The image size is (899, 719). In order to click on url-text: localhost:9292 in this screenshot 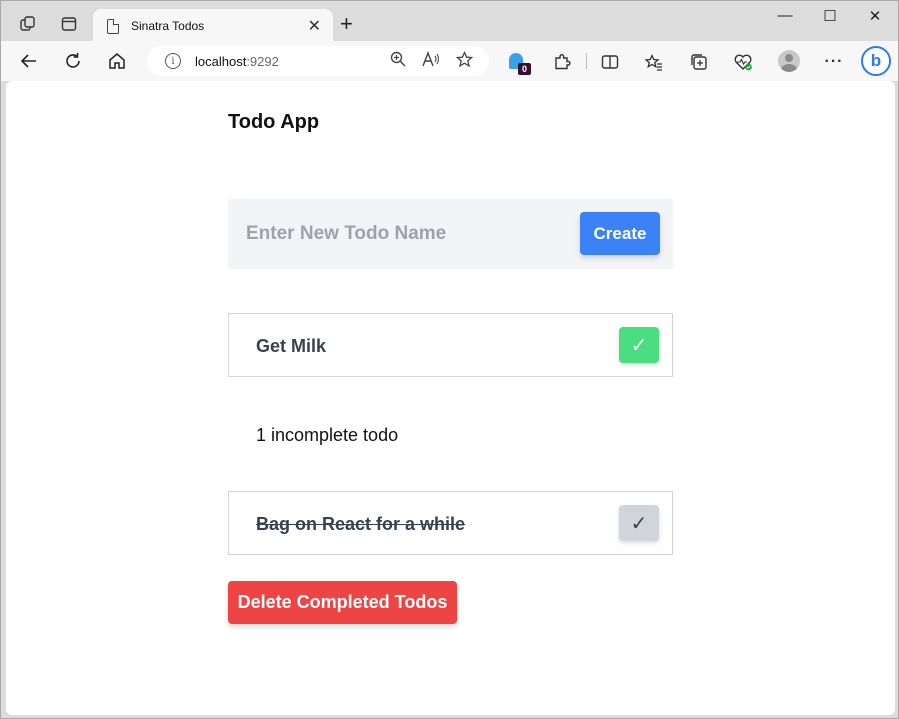, I will do `click(292, 61)`.